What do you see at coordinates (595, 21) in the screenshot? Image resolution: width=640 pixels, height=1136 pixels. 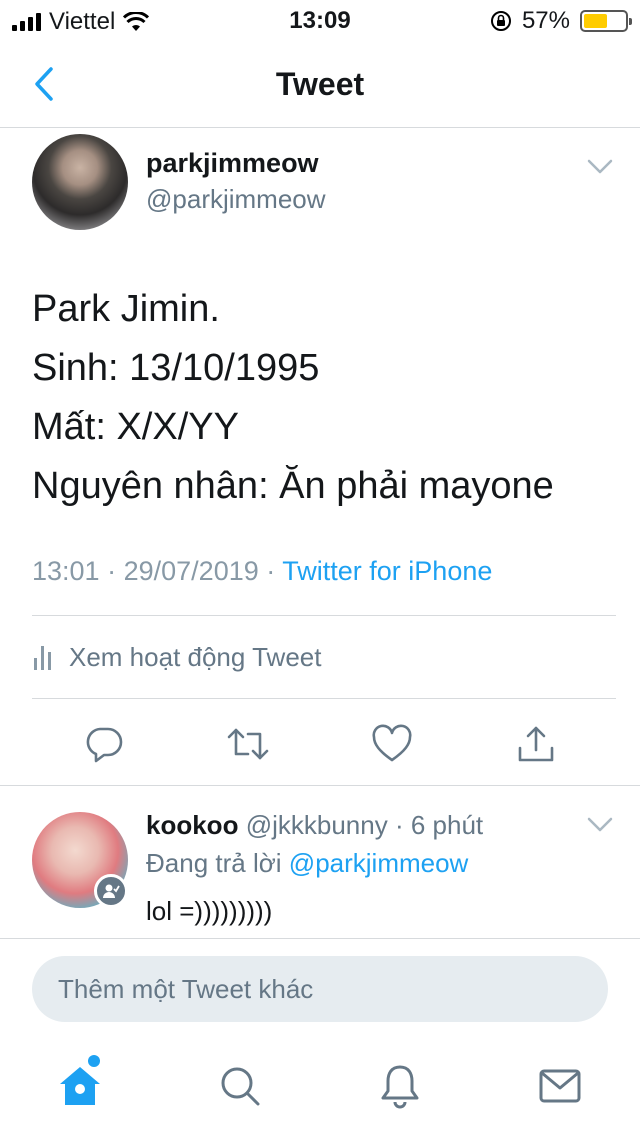 I see `battery-level` at bounding box center [595, 21].